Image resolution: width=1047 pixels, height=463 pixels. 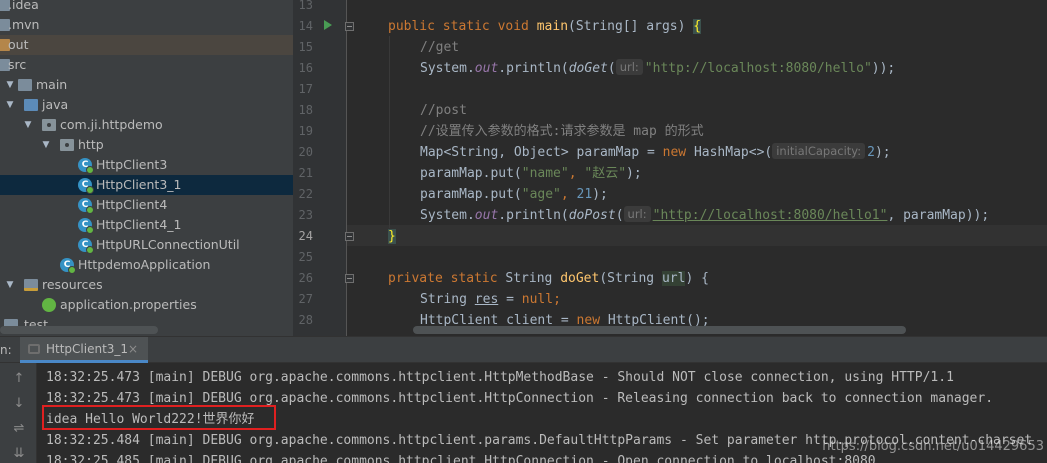 What do you see at coordinates (305, 26) in the screenshot?
I see `line-number: 14` at bounding box center [305, 26].